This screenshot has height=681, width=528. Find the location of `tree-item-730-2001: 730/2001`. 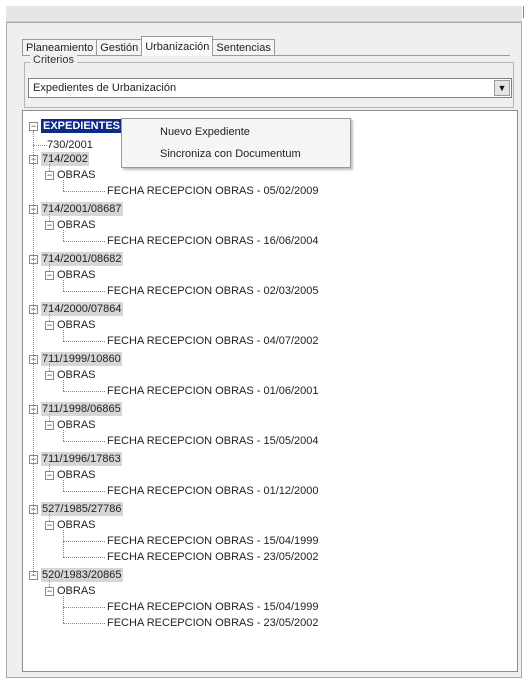

tree-item-730-2001: 730/2001 is located at coordinates (70, 145).